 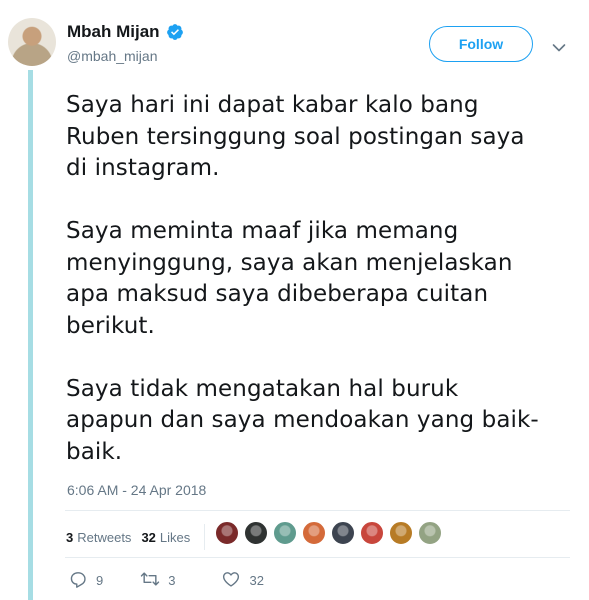 What do you see at coordinates (242, 580) in the screenshot?
I see `like-button: 32` at bounding box center [242, 580].